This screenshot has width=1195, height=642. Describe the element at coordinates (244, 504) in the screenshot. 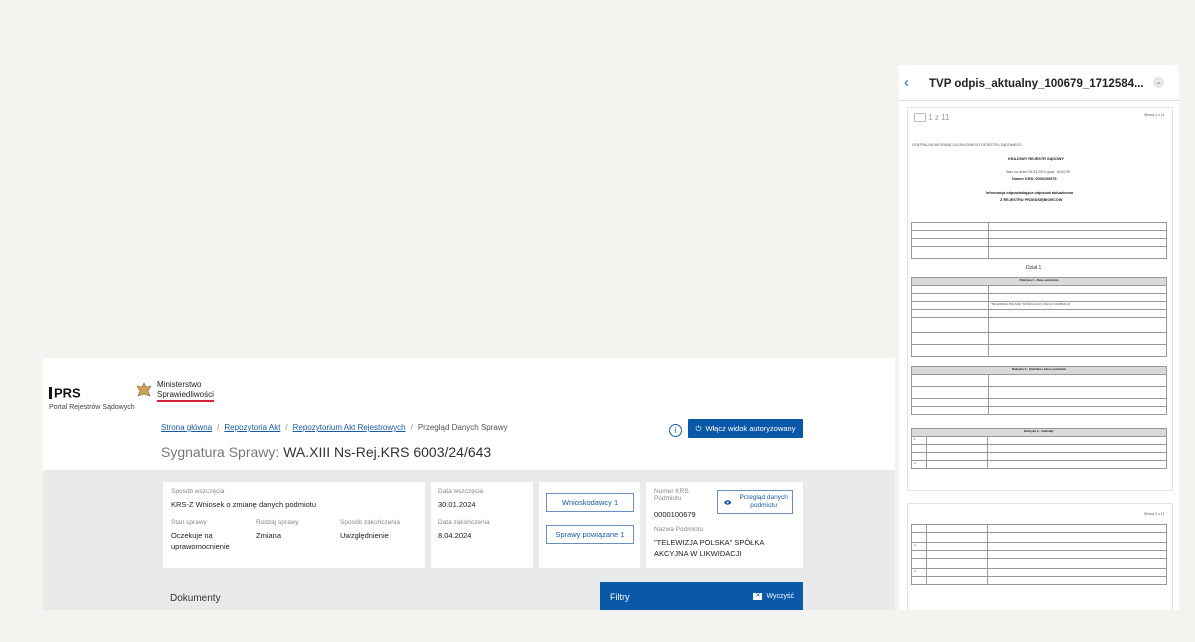

I see `sposob-value: KRS-Z Wniosek o zmianę danych podmiotu` at that location.